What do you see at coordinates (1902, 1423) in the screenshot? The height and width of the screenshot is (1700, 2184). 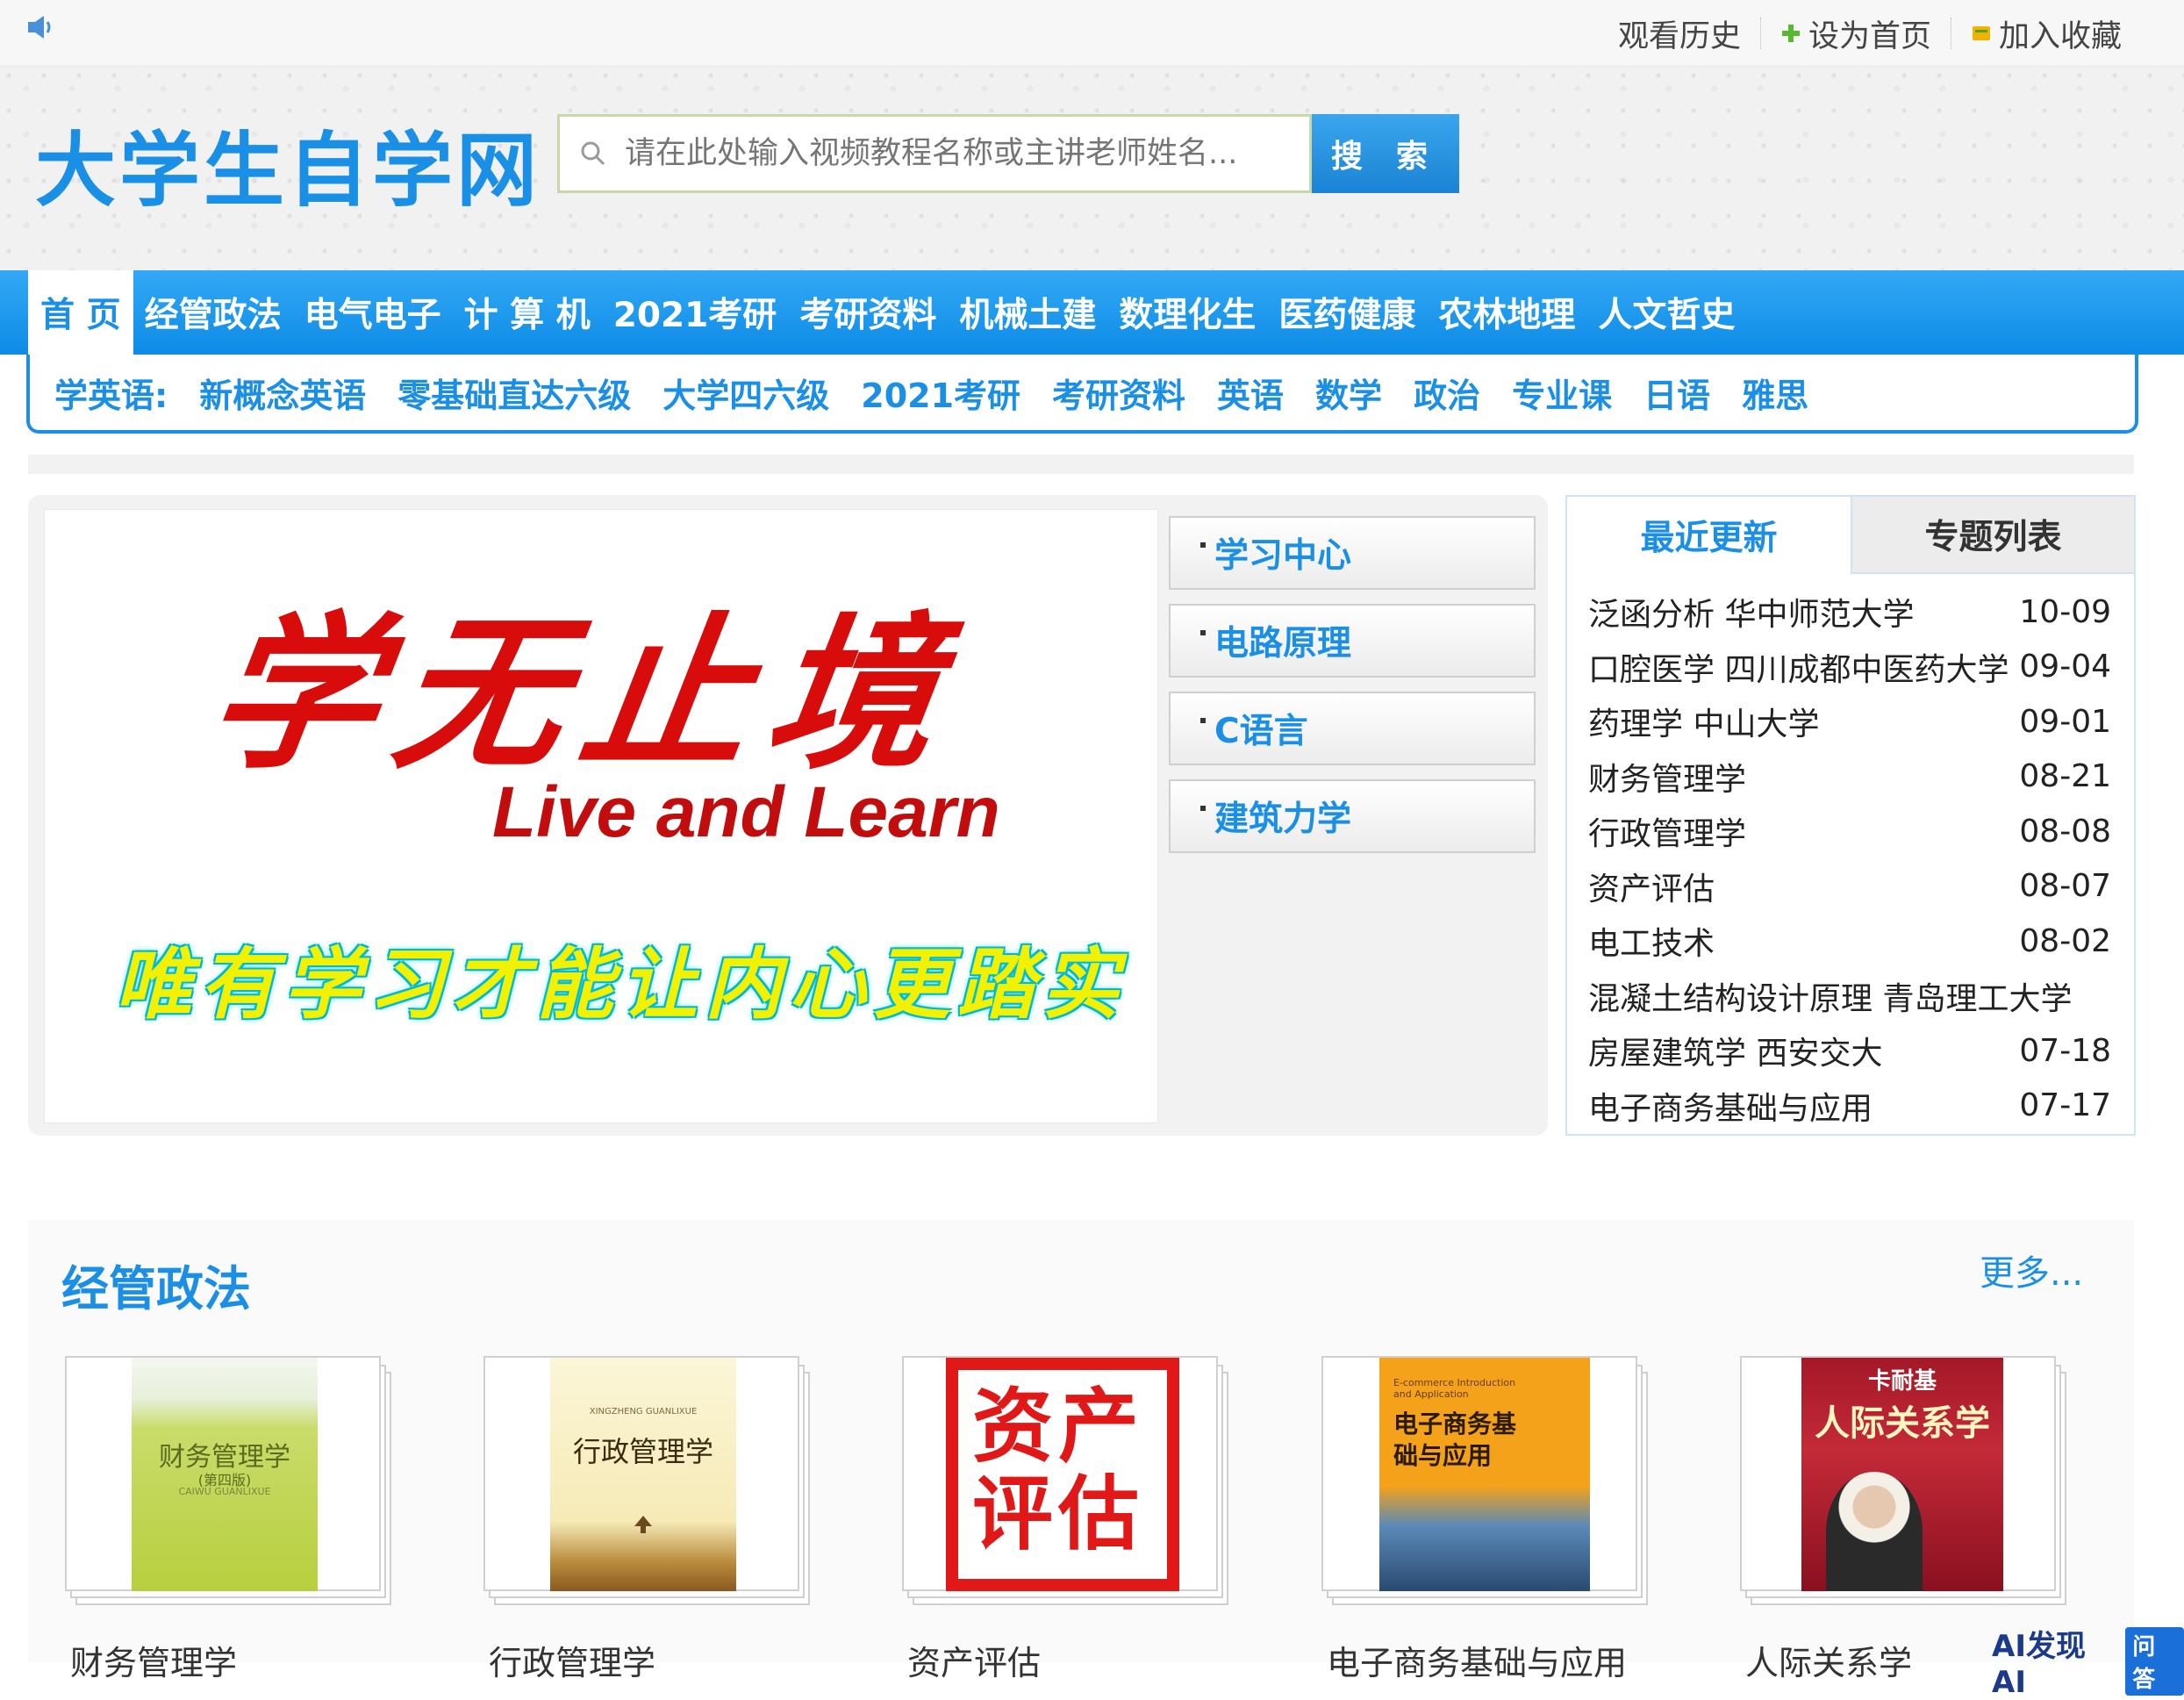 I see `book-cover-title: 人际关系学` at bounding box center [1902, 1423].